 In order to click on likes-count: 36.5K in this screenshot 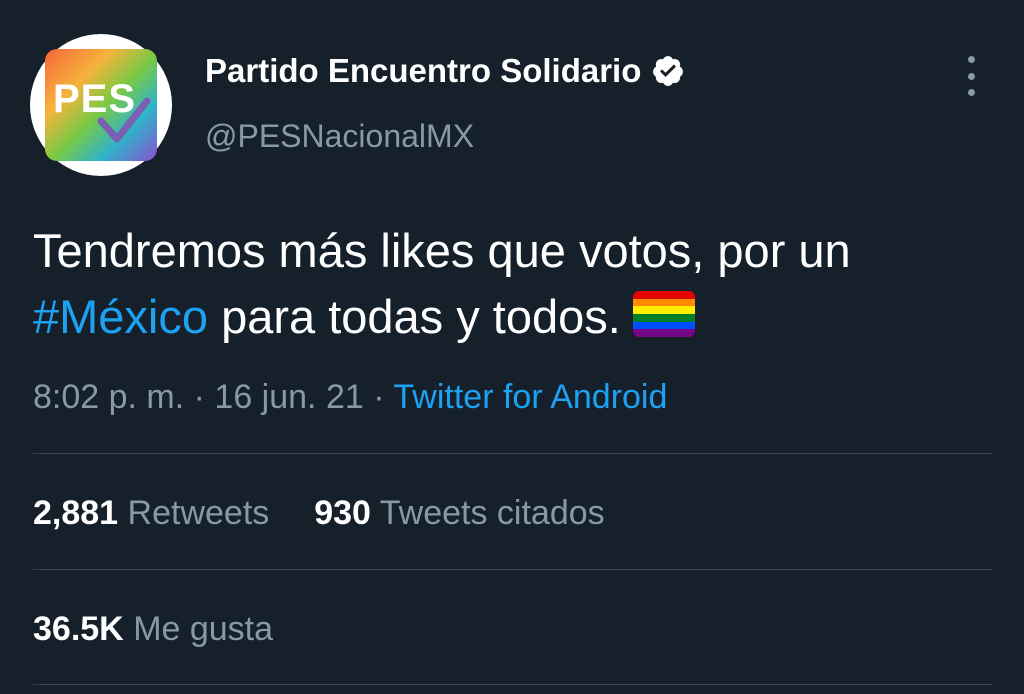, I will do `click(78, 629)`.